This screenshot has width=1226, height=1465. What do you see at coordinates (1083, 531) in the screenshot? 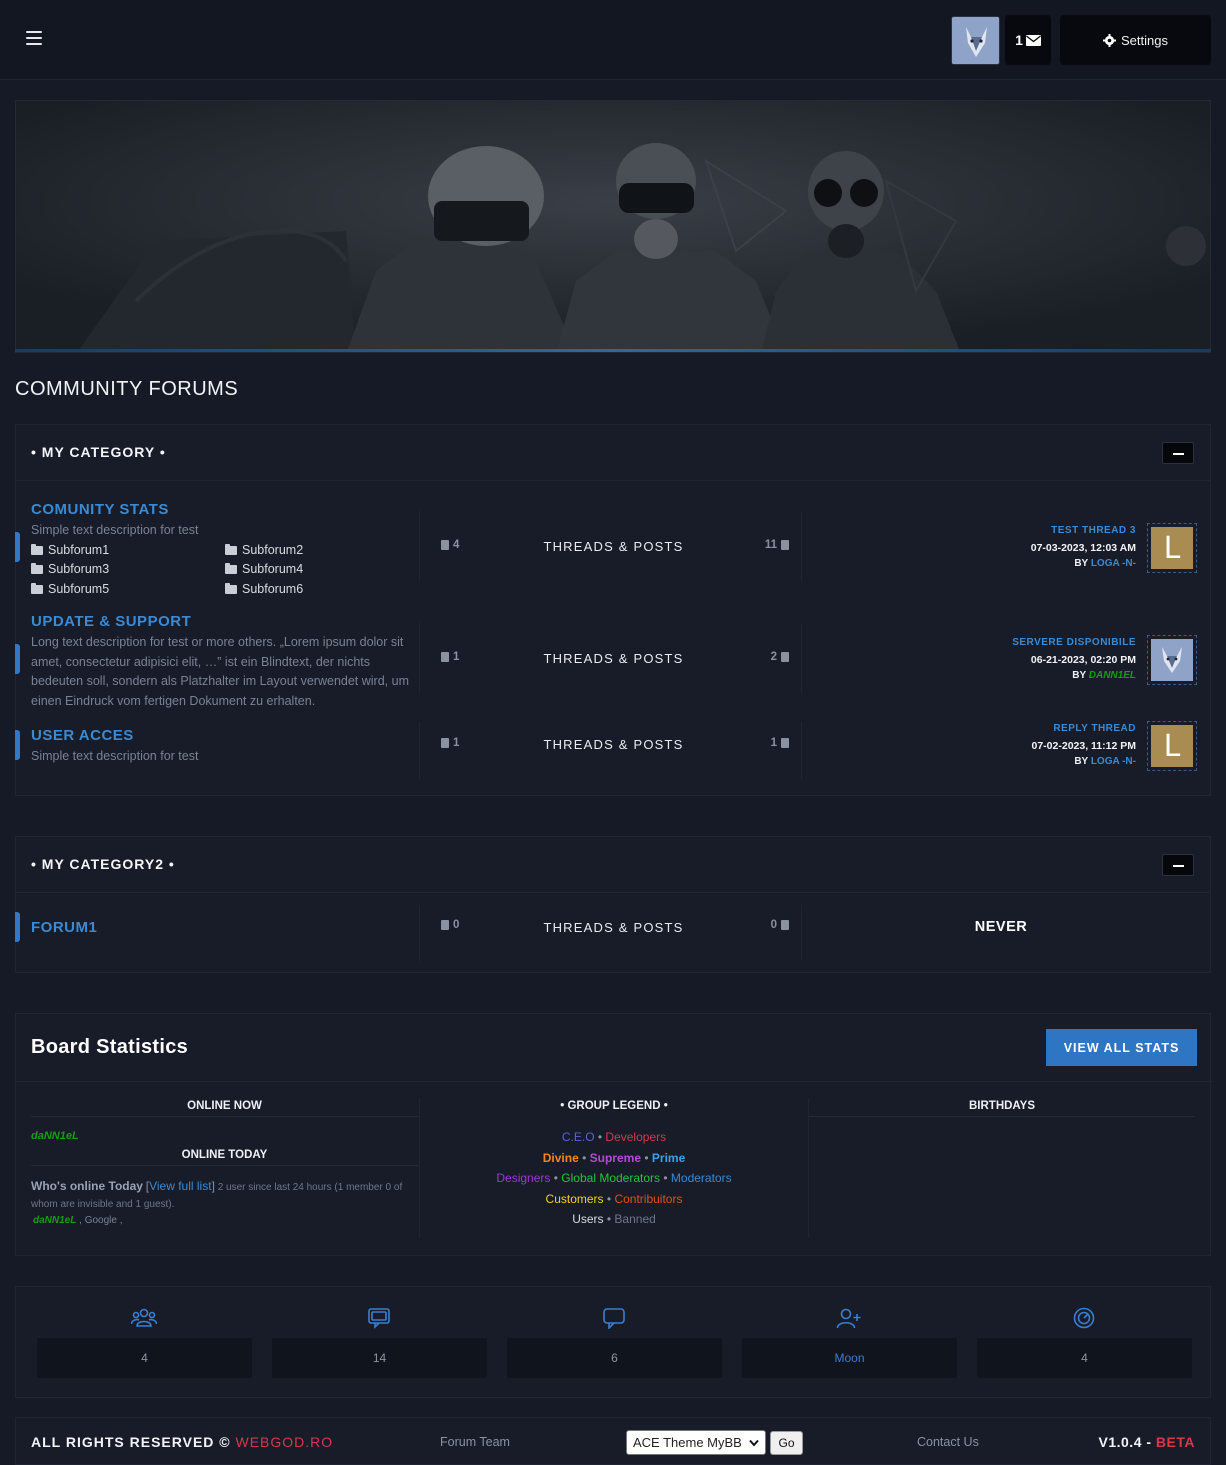
I see `last-post-title: TEST THREAD 3` at bounding box center [1083, 531].